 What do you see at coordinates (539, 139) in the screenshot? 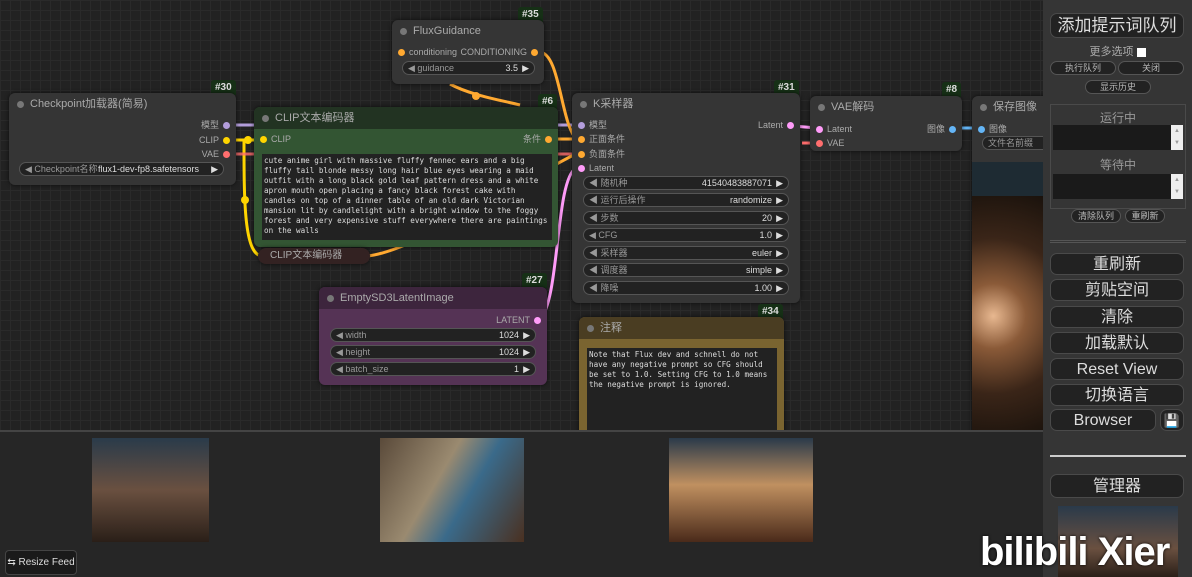
I see `output-conditioning: 条件` at bounding box center [539, 139].